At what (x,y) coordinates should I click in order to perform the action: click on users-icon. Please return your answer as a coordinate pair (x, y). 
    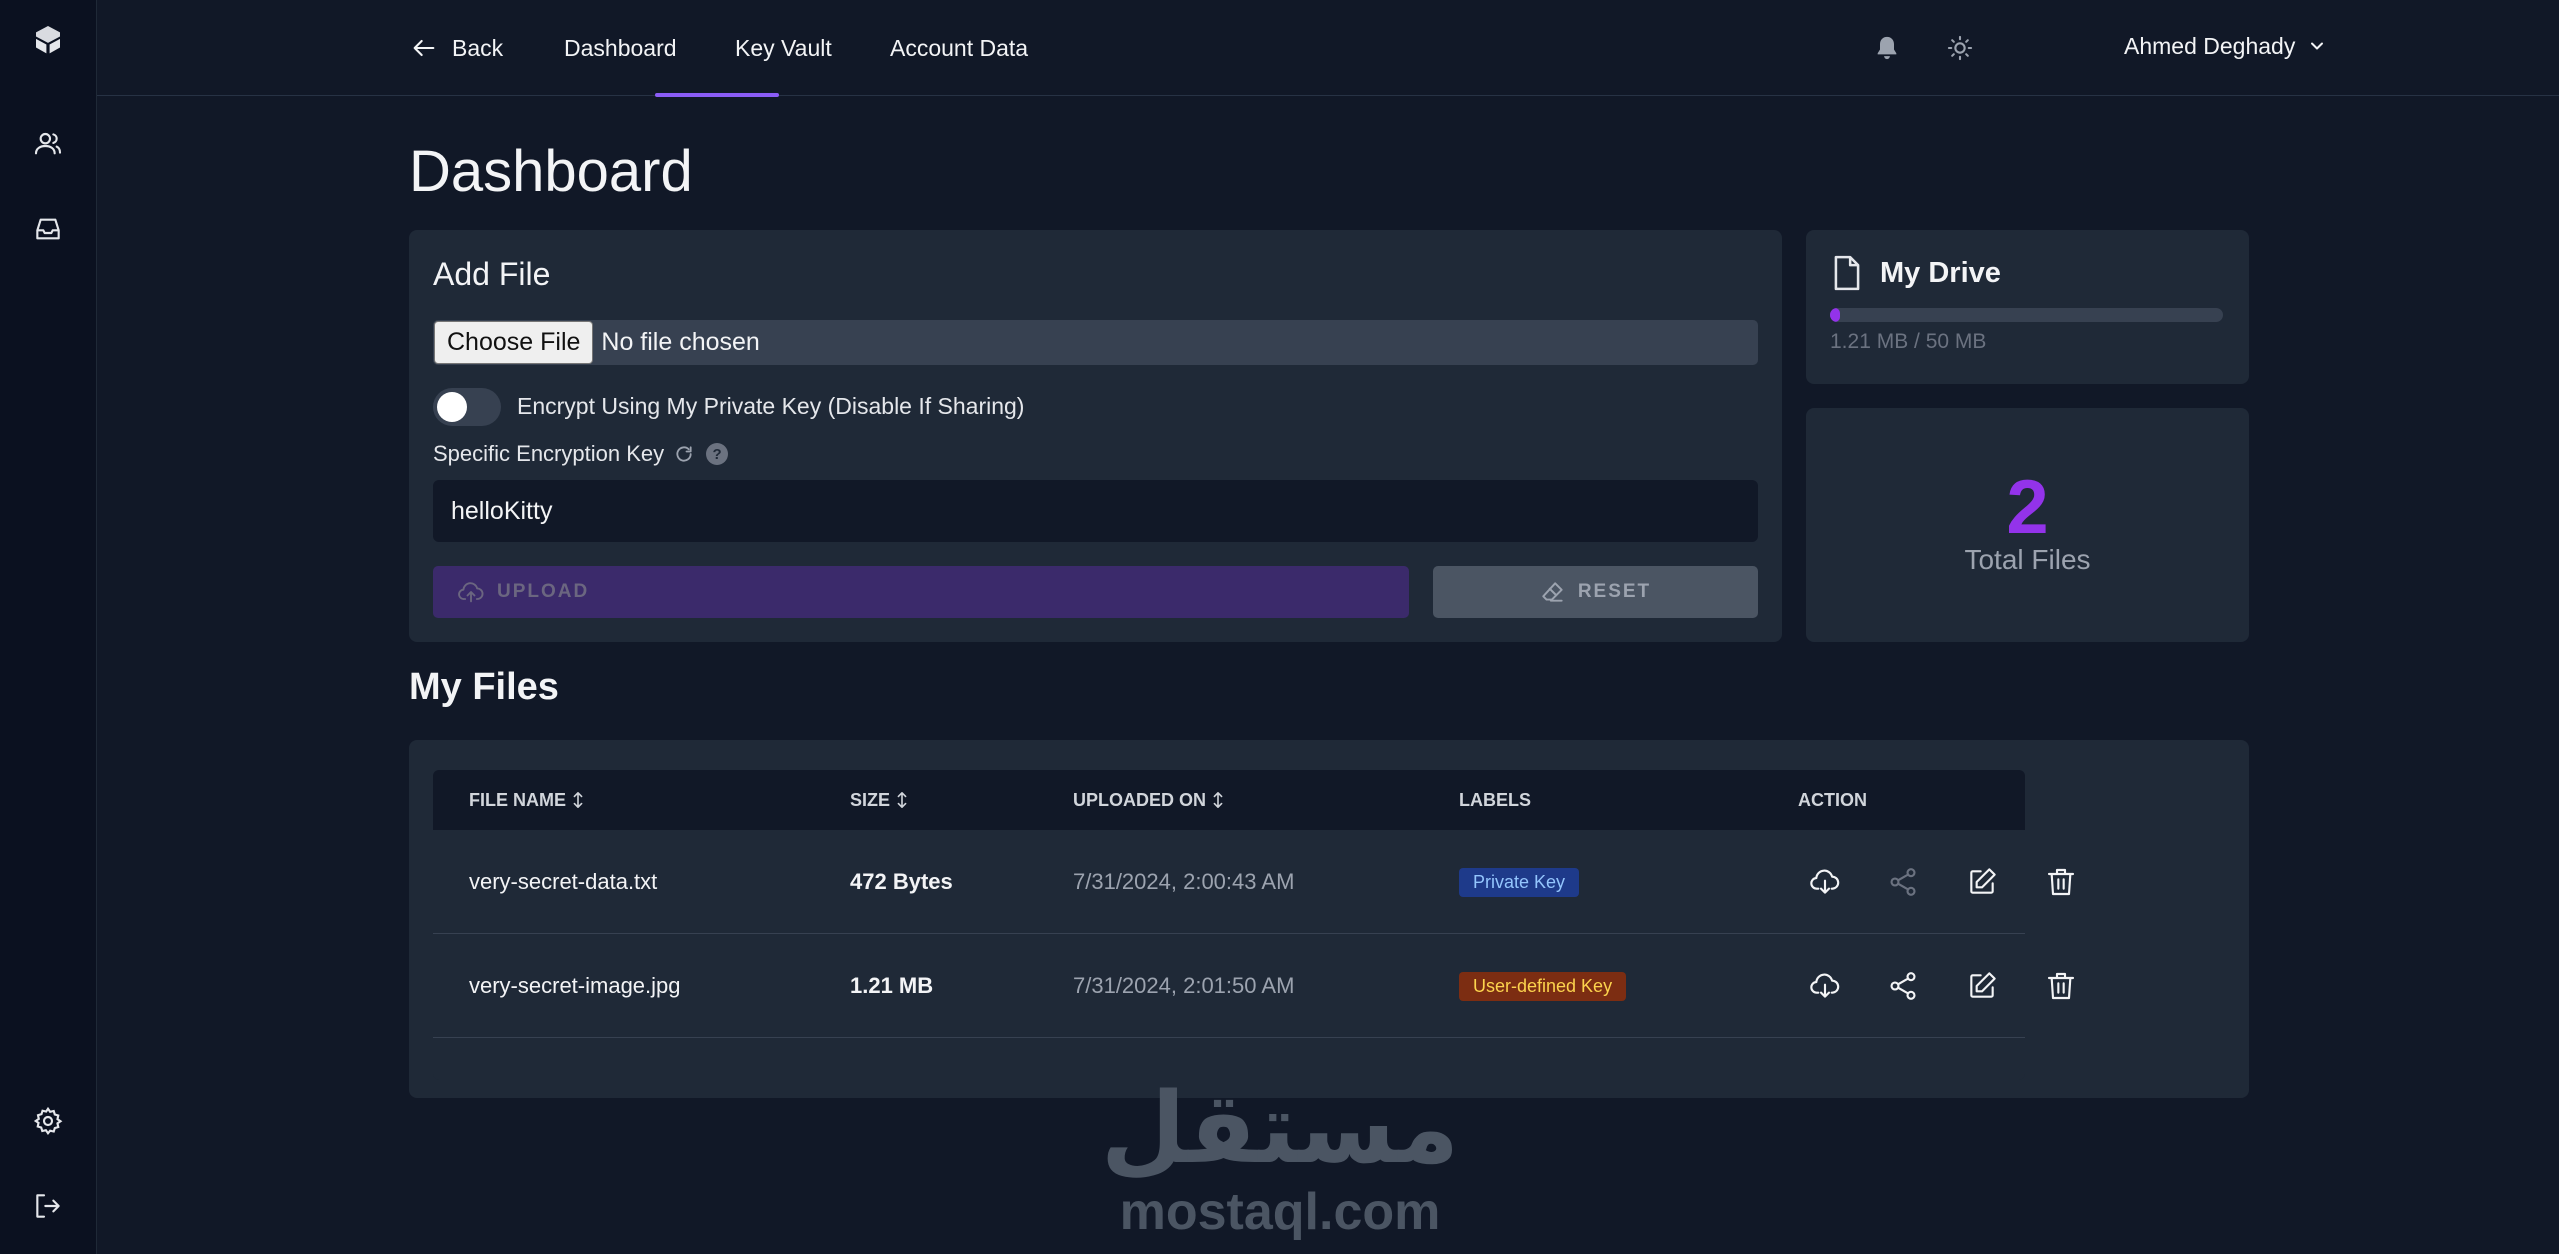
    Looking at the image, I should click on (48, 144).